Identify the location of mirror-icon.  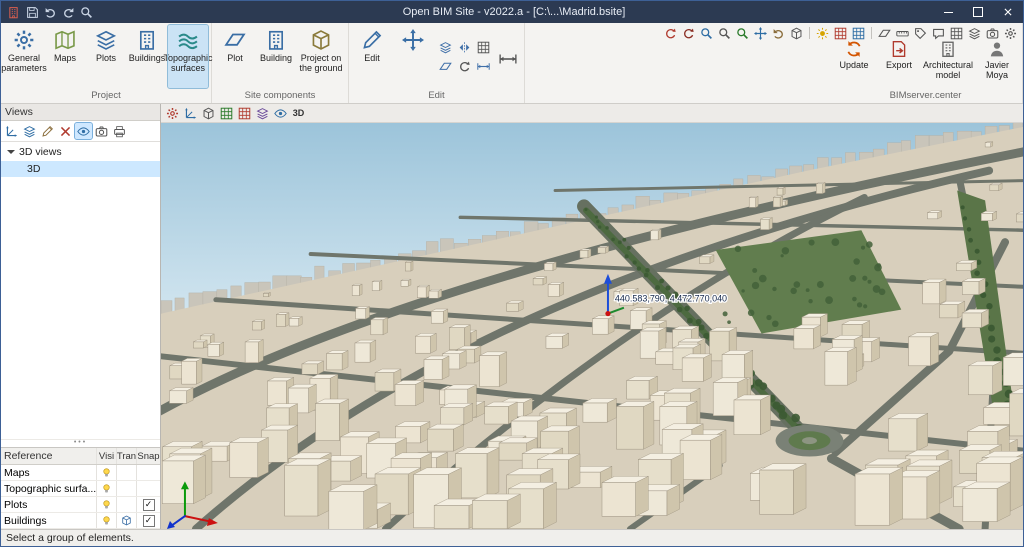
(464, 47).